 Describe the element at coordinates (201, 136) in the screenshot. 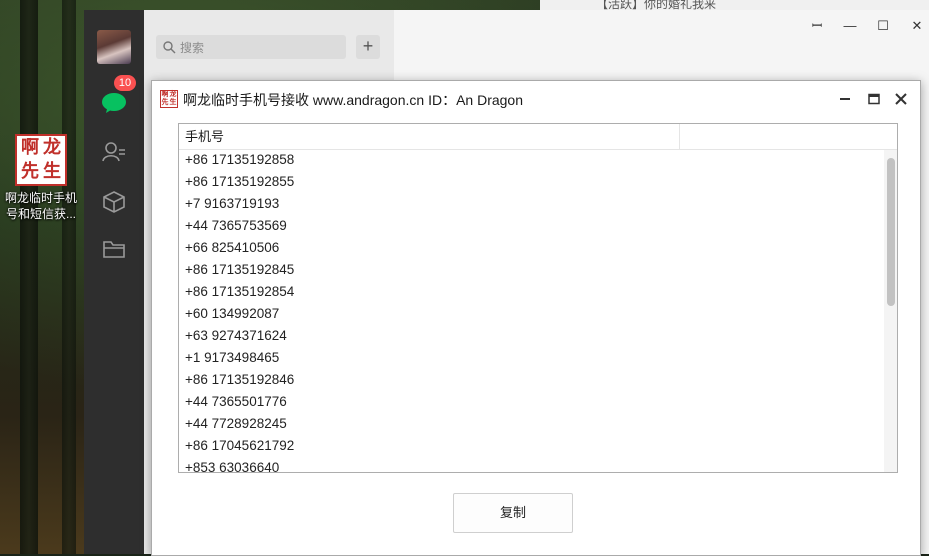

I see `column-header-phone: 手机号` at that location.